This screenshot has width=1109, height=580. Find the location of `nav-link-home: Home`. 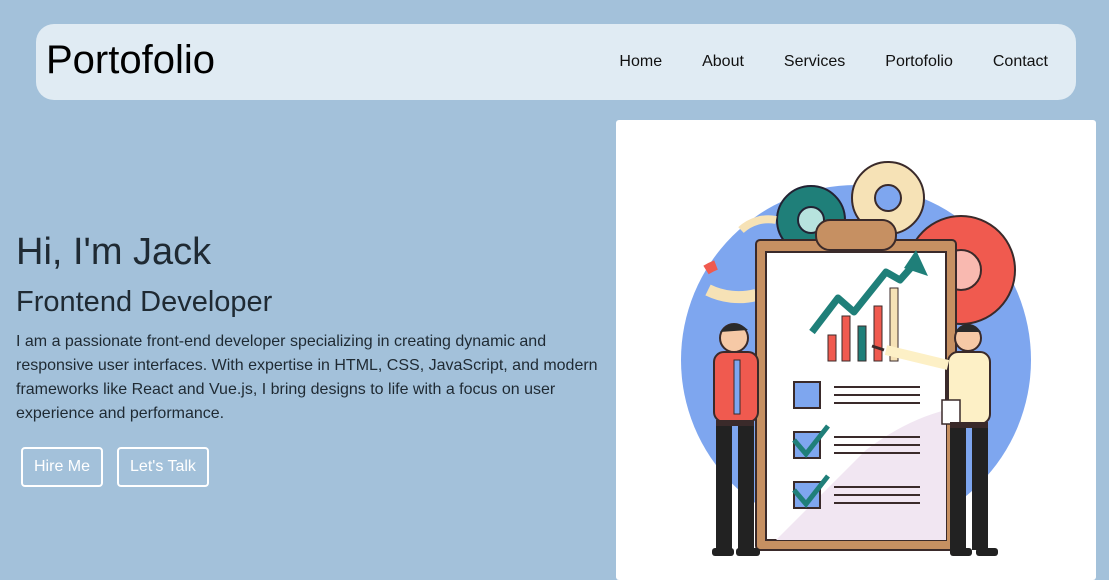

nav-link-home: Home is located at coordinates (640, 62).